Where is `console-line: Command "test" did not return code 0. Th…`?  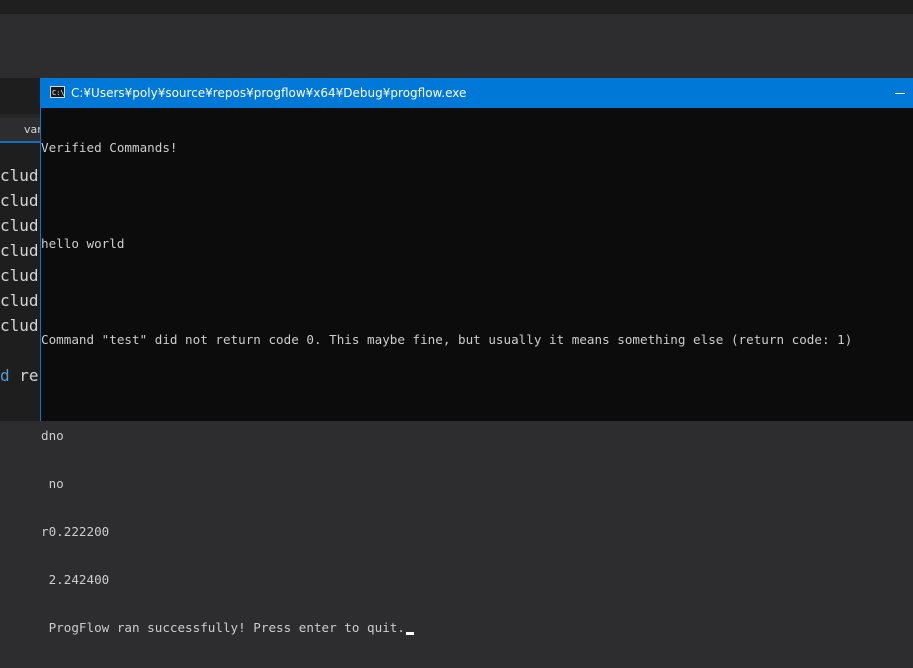
console-line: Command "test" did not return code 0. Th… is located at coordinates (447, 339).